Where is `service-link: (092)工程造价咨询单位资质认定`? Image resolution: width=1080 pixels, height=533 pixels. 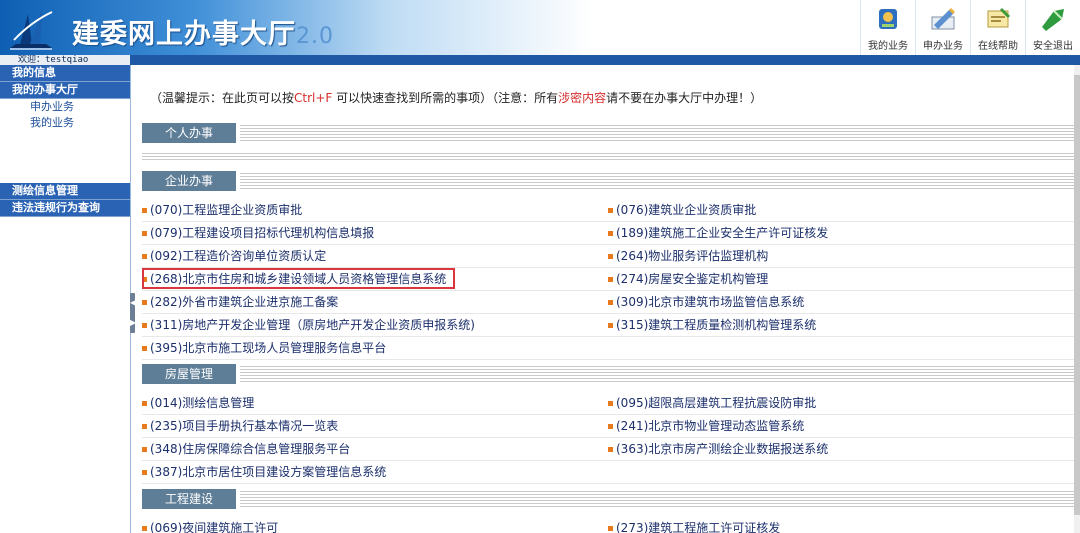 service-link: (092)工程造价咨询单位资质认定 is located at coordinates (375, 257).